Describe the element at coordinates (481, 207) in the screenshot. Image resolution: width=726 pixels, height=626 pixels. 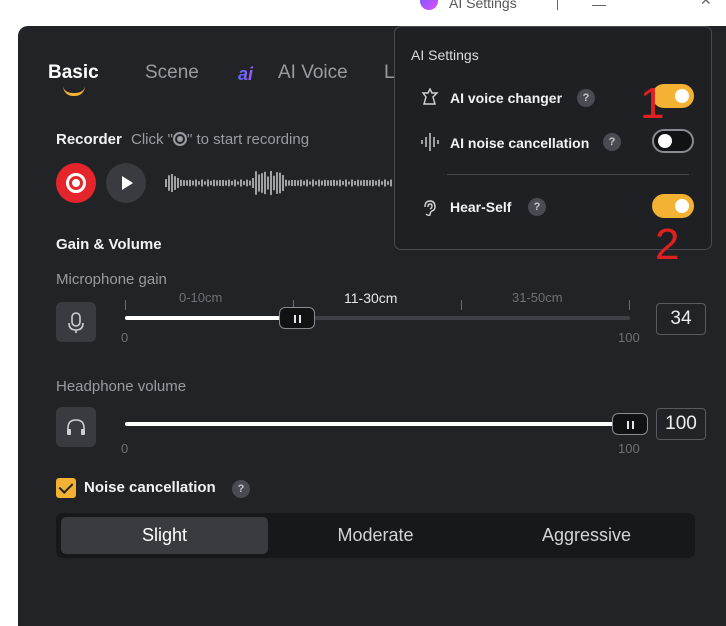
I see `hear-self-label: Hear-Self` at that location.